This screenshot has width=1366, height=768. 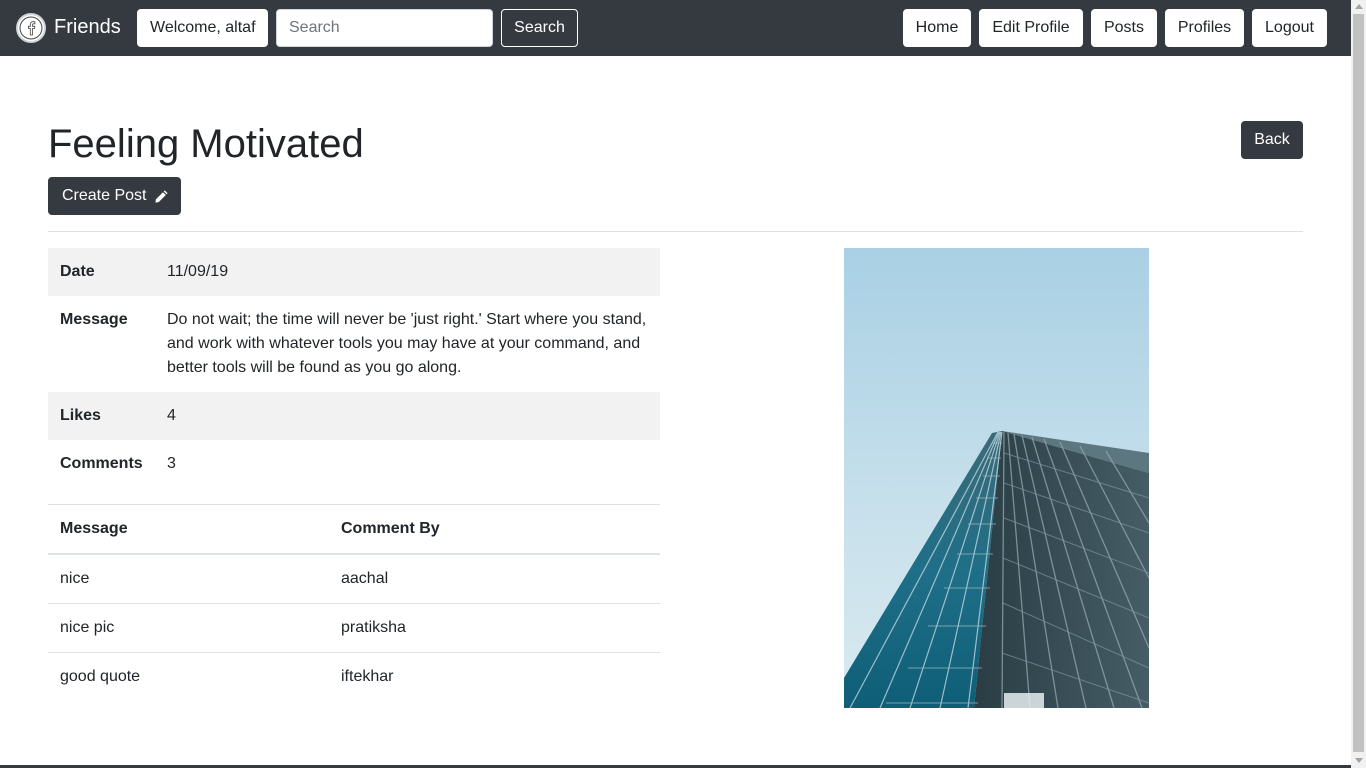 I want to click on comments-header-row: Message Comment By, so click(x=354, y=529).